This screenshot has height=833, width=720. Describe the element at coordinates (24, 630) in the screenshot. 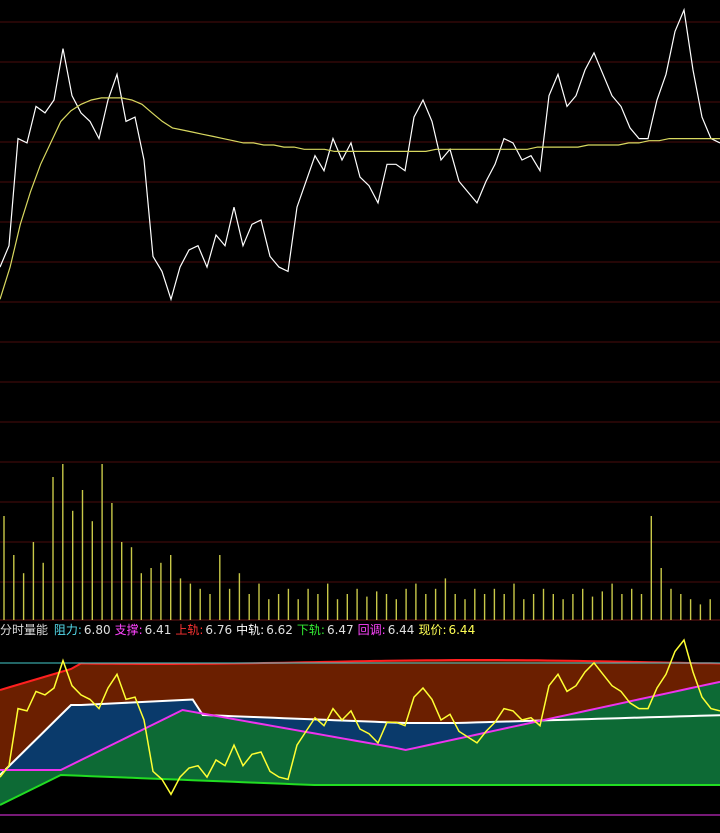

I see `indicator-title: 分时量能` at that location.